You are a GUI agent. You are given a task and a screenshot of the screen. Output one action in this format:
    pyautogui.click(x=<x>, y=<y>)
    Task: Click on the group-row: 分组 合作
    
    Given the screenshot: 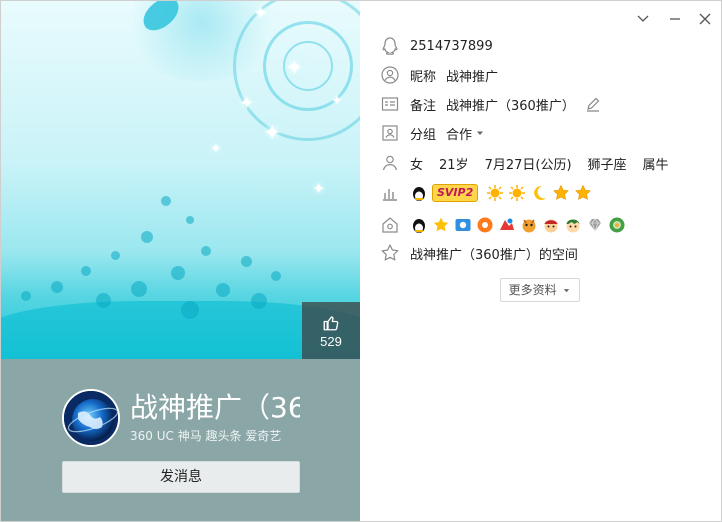 What is the action you would take?
    pyautogui.click(x=432, y=133)
    